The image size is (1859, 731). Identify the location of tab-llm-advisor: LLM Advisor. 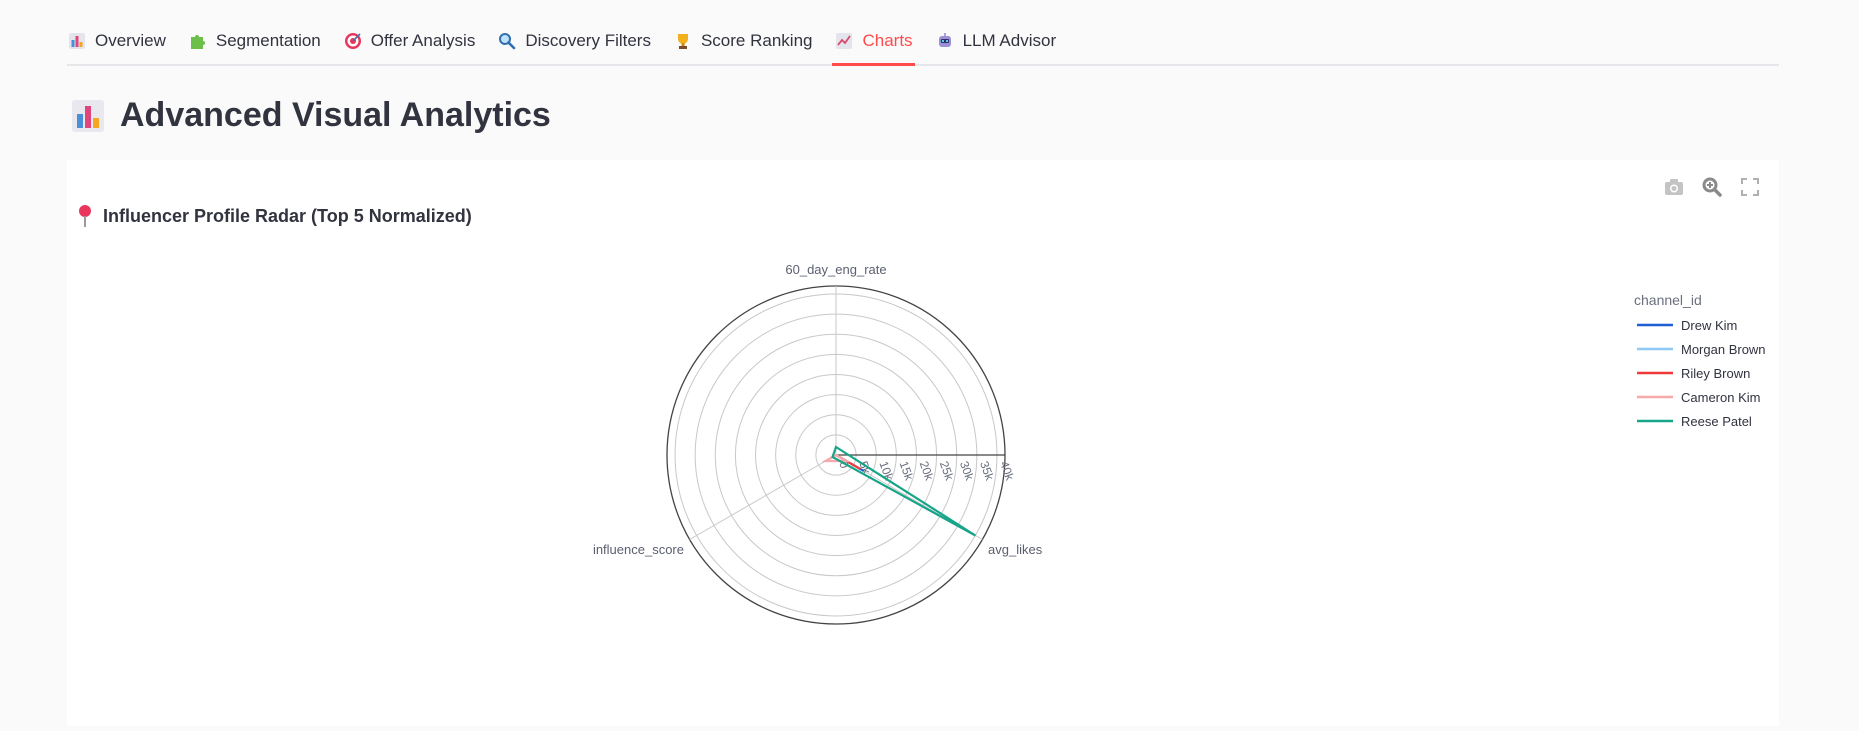
(1007, 41).